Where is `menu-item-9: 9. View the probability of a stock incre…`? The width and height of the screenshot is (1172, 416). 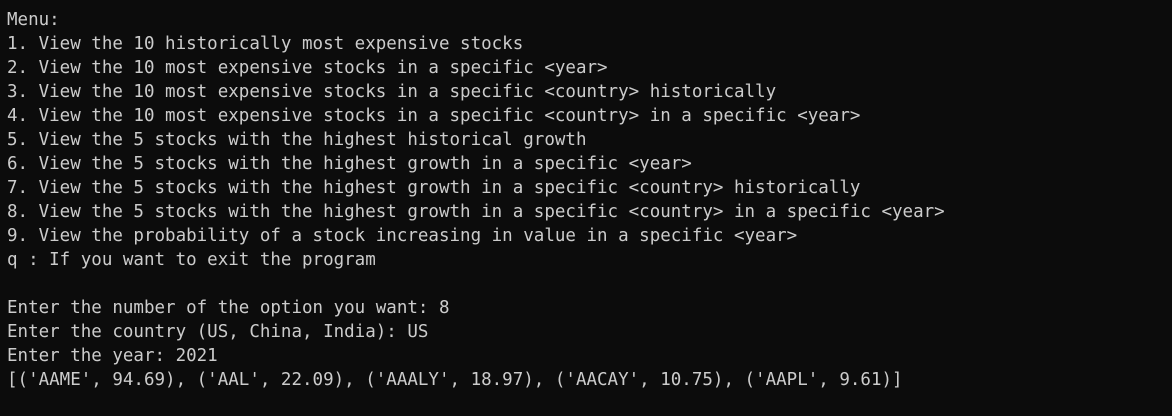 menu-item-9: 9. View the probability of a stock incre… is located at coordinates (402, 236).